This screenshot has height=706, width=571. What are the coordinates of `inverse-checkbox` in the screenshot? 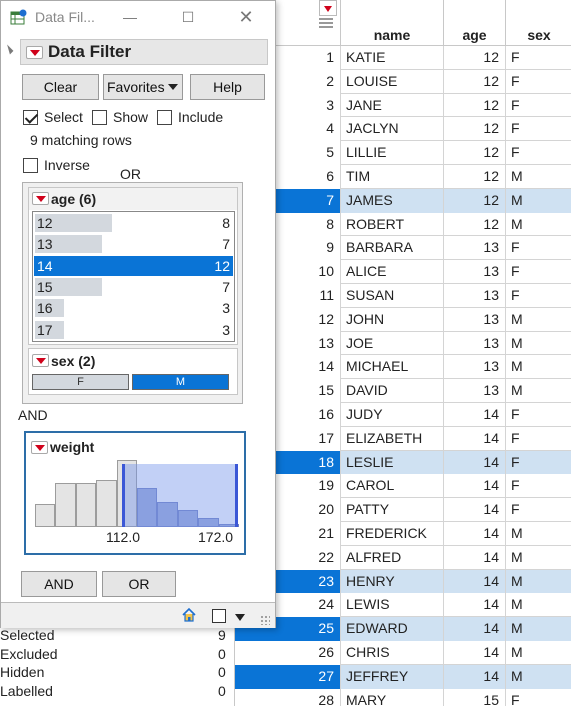 It's located at (30, 165).